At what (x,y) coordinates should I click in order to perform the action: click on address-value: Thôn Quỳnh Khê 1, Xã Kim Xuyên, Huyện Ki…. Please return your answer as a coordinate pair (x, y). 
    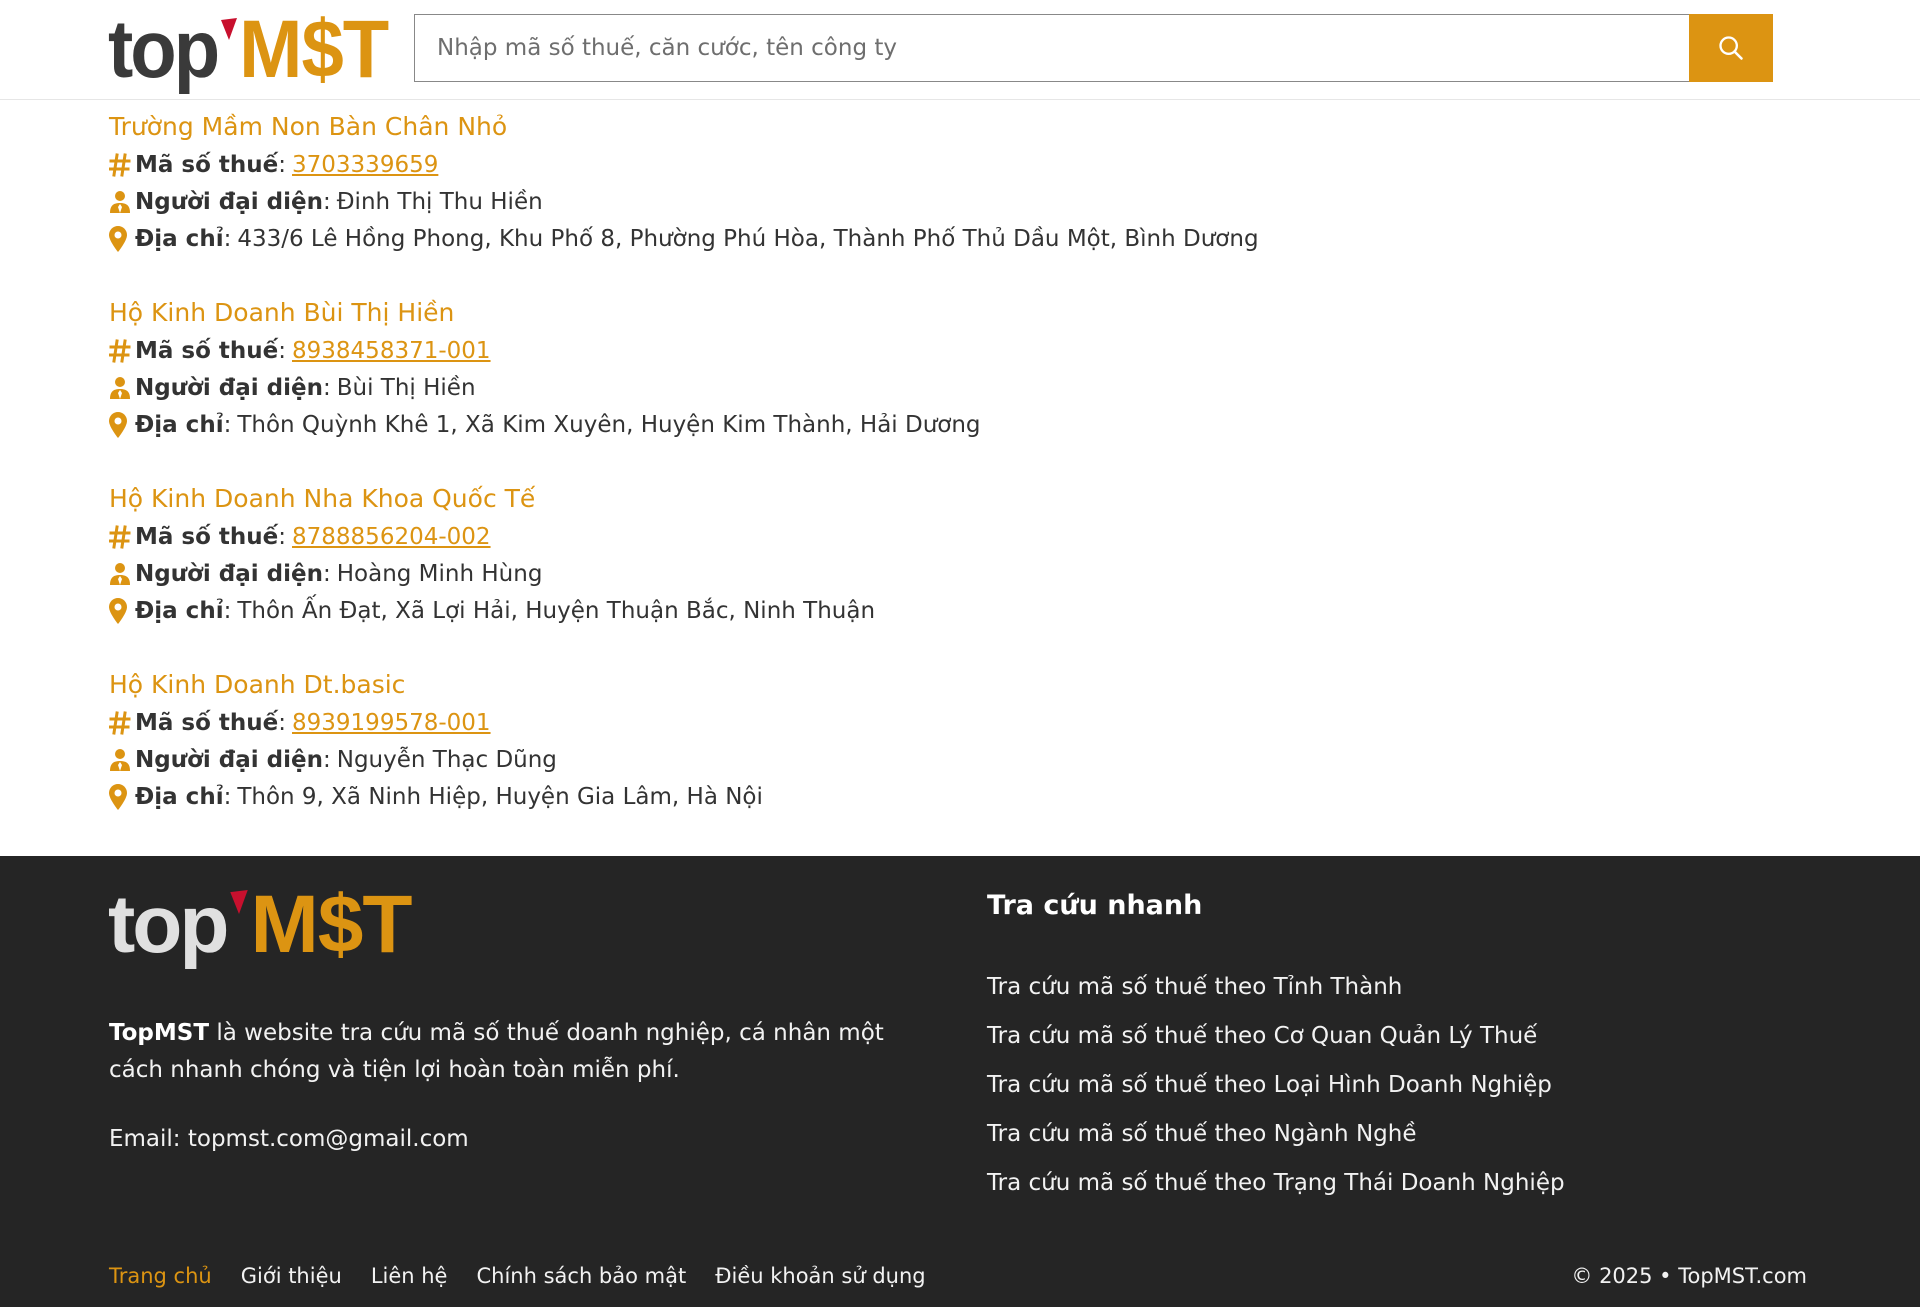
    Looking at the image, I should click on (609, 424).